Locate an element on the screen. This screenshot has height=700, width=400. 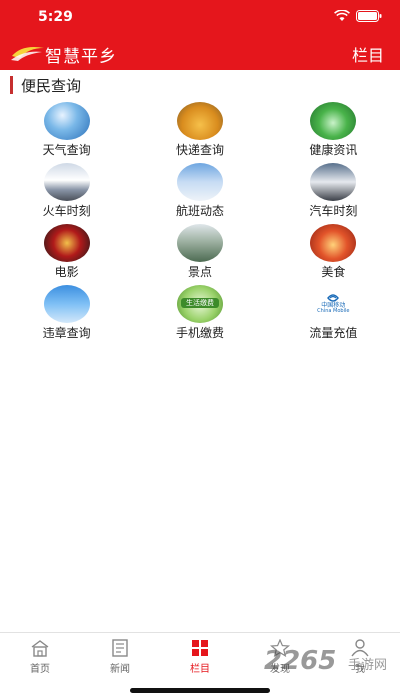
phone-payment-icon: 生活缴费 is located at coordinates (199, 304).